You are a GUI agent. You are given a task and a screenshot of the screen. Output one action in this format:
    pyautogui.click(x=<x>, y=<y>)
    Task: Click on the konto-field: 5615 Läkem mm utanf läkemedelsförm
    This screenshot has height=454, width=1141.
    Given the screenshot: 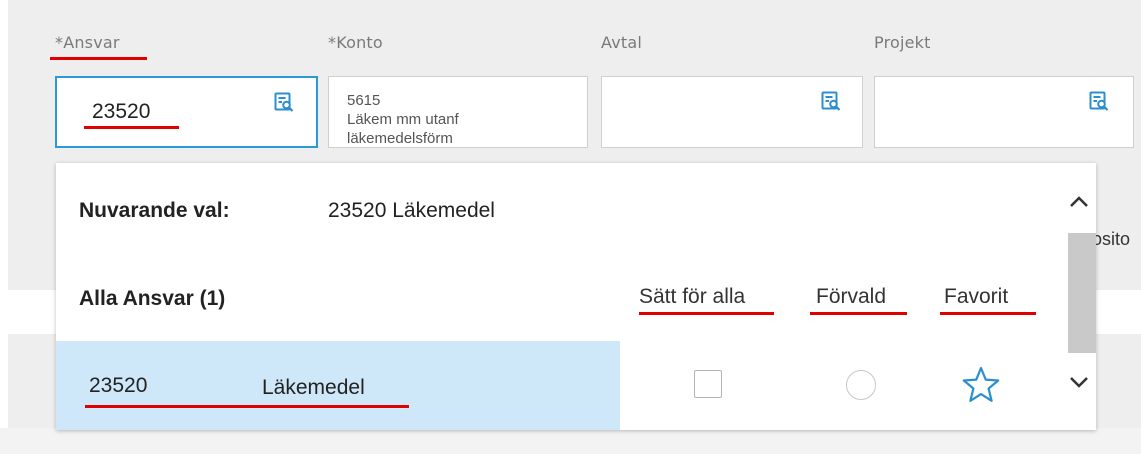 What is the action you would take?
    pyautogui.click(x=458, y=112)
    